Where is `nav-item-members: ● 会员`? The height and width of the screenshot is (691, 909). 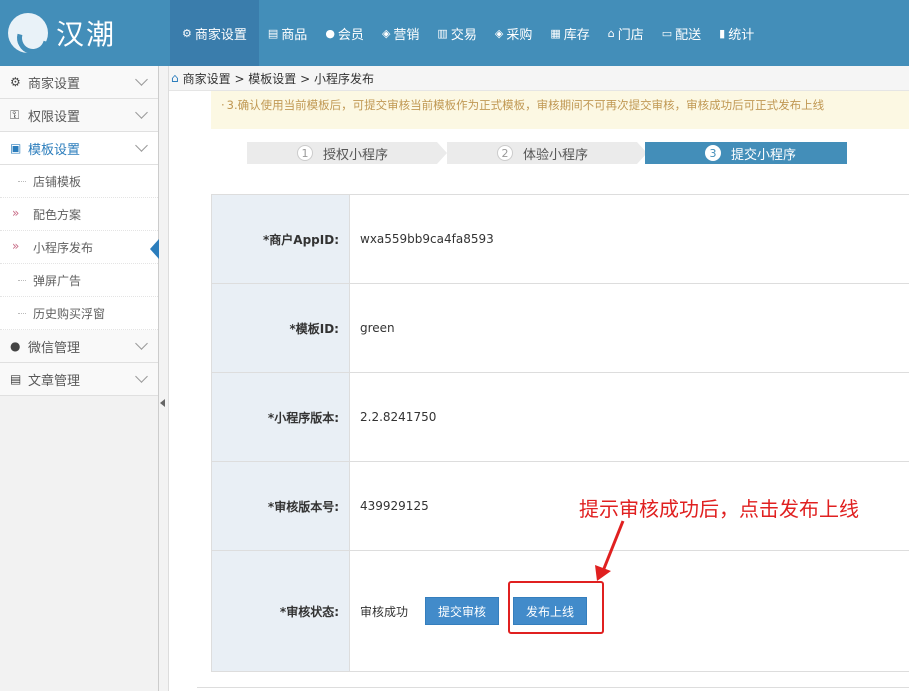 nav-item-members: ● 会员 is located at coordinates (344, 33).